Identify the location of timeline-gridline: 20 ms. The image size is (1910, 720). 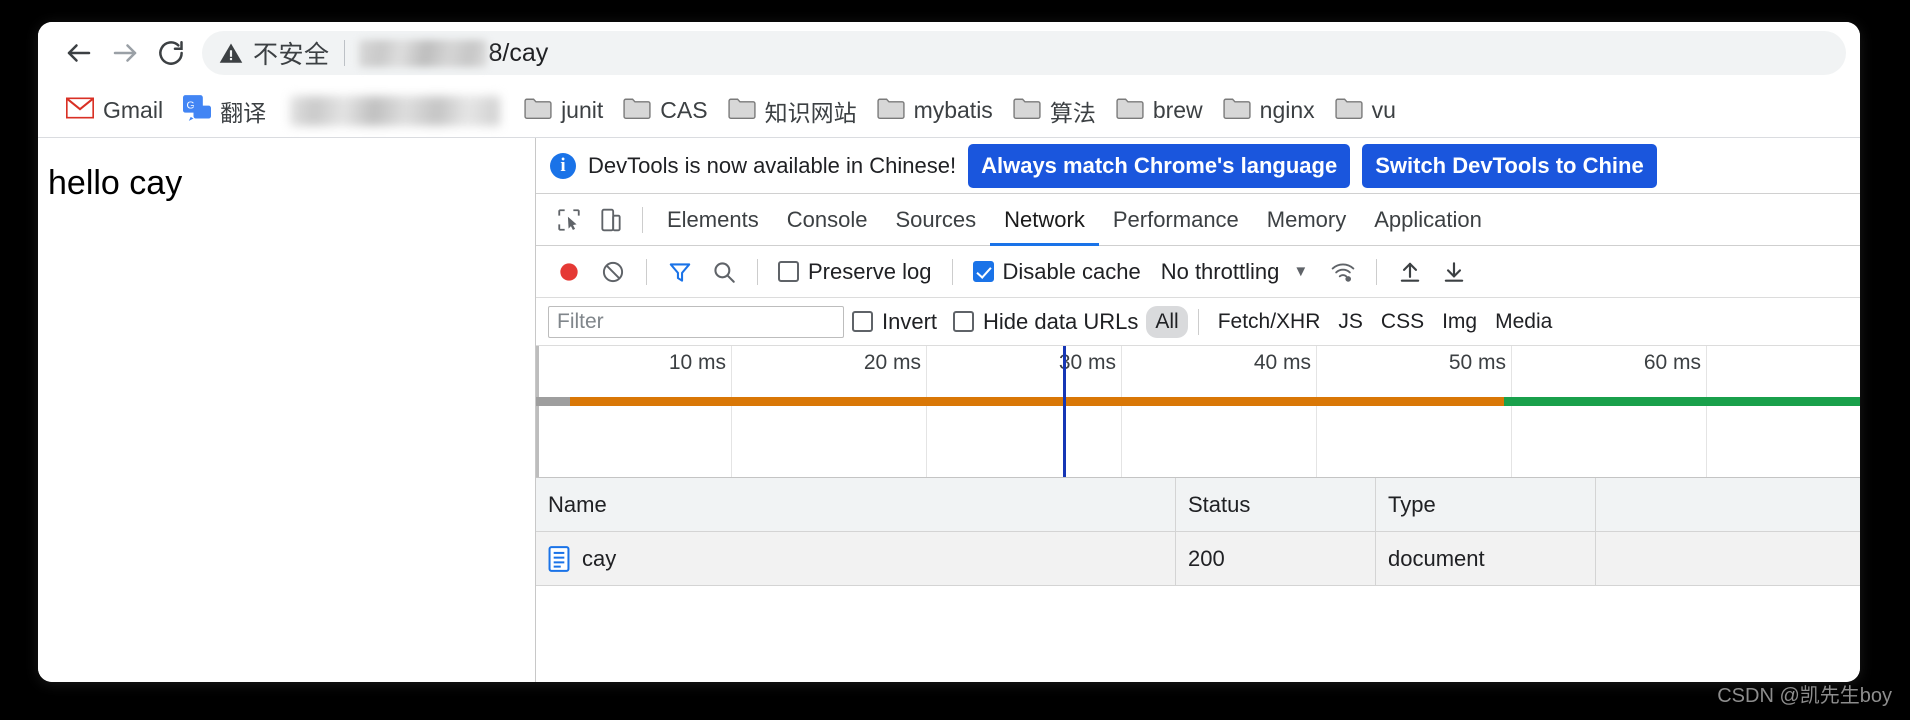
(895, 411).